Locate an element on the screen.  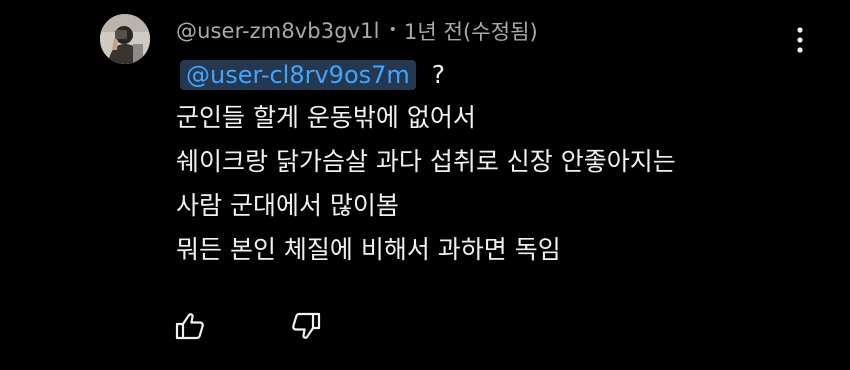
like-button is located at coordinates (190, 326).